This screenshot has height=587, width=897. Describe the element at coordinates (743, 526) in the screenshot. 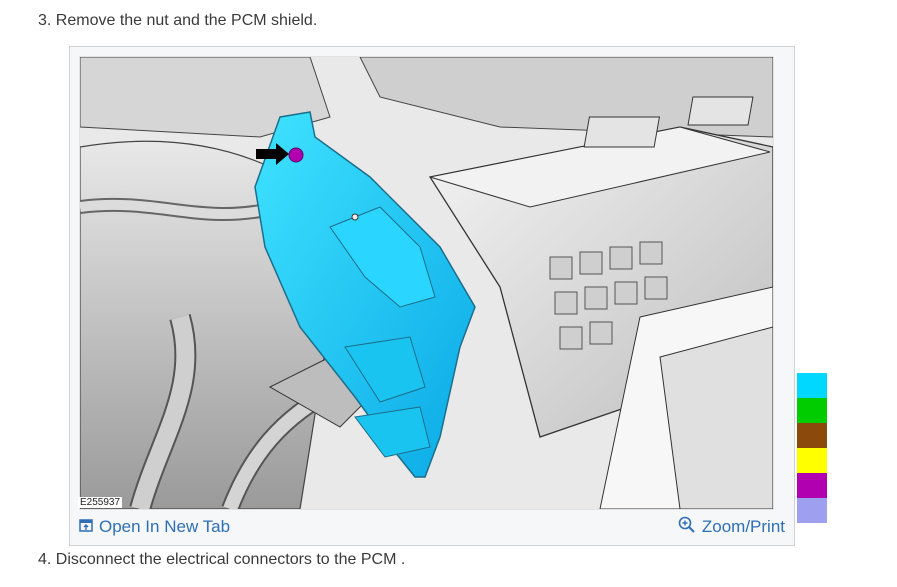

I see `zoom-print-label: Zoom/Print` at that location.